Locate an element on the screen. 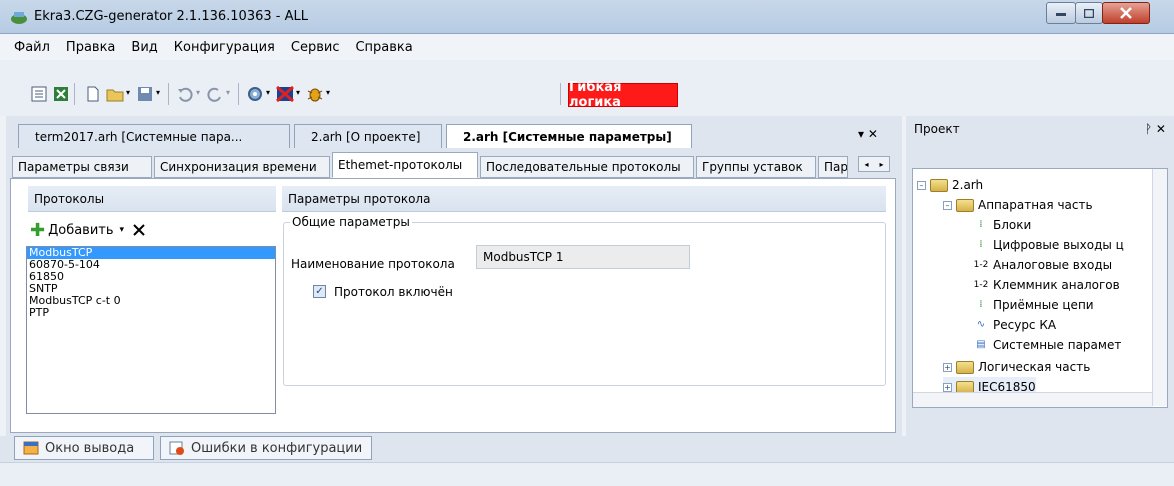 The image size is (1174, 486). tree-item-analog-terminal: 1-2 Клеммник аналогов is located at coordinates (1046, 285).